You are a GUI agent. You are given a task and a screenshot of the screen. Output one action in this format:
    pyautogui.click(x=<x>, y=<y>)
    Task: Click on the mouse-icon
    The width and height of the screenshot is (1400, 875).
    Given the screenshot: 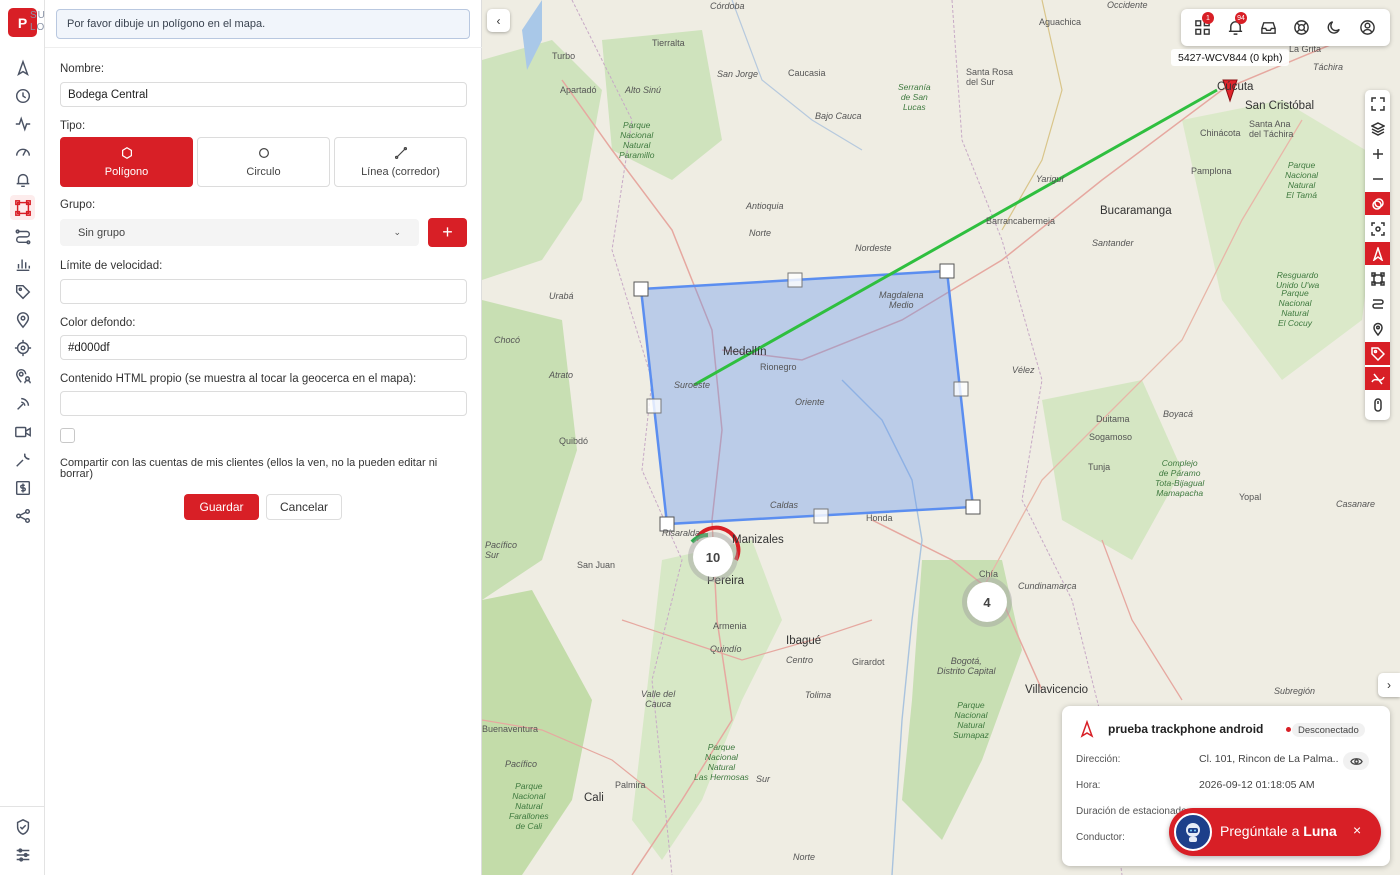 What is the action you would take?
    pyautogui.click(x=1377, y=404)
    